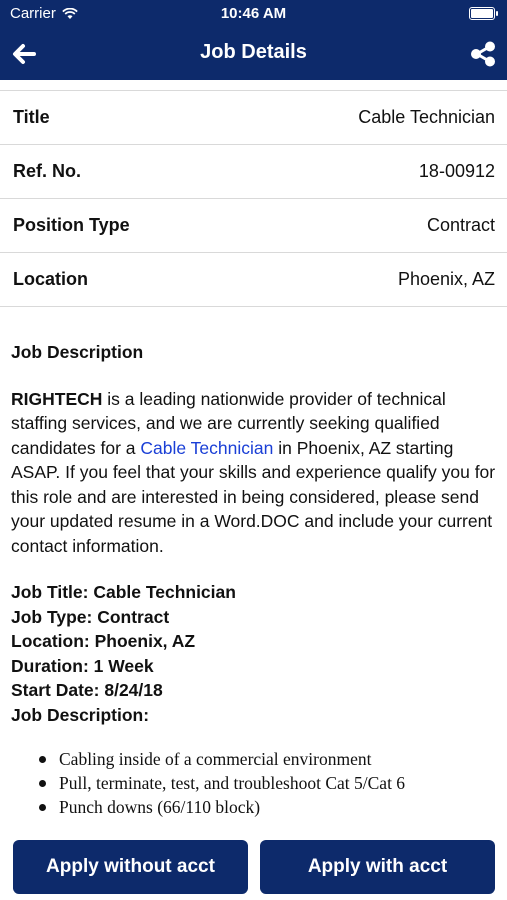 The width and height of the screenshot is (507, 900). What do you see at coordinates (57, 398) in the screenshot?
I see `company-name: RIGHTECH` at bounding box center [57, 398].